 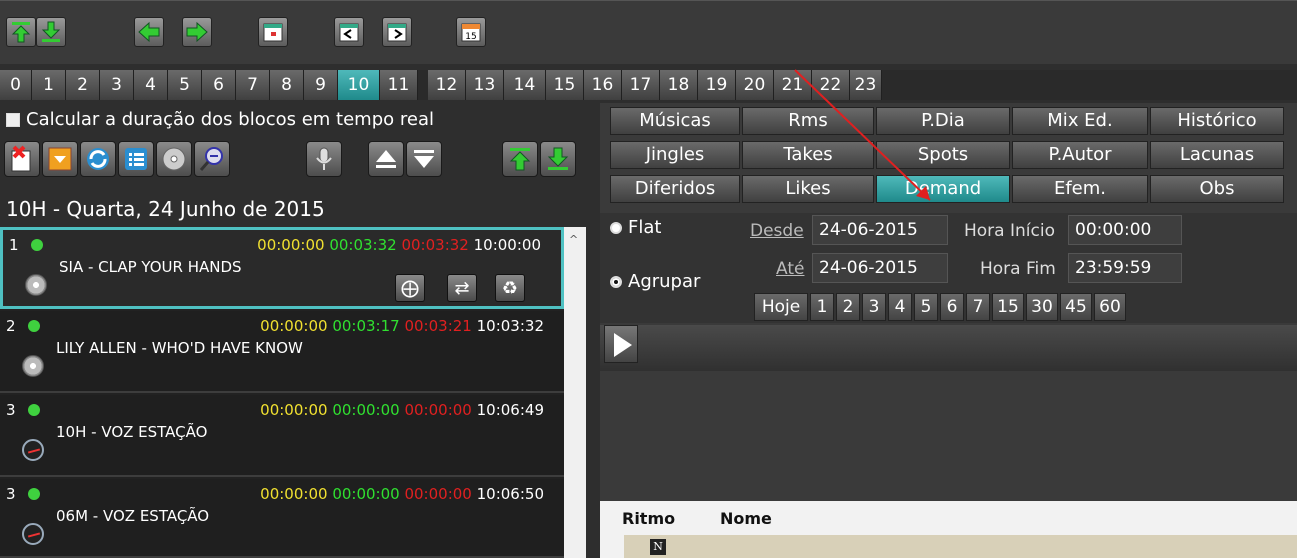 What do you see at coordinates (49, 85) in the screenshot?
I see `hour-tab-1: 1` at bounding box center [49, 85].